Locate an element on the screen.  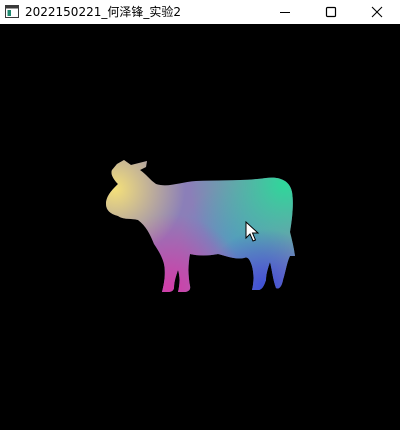
maximize-icon is located at coordinates (331, 12).